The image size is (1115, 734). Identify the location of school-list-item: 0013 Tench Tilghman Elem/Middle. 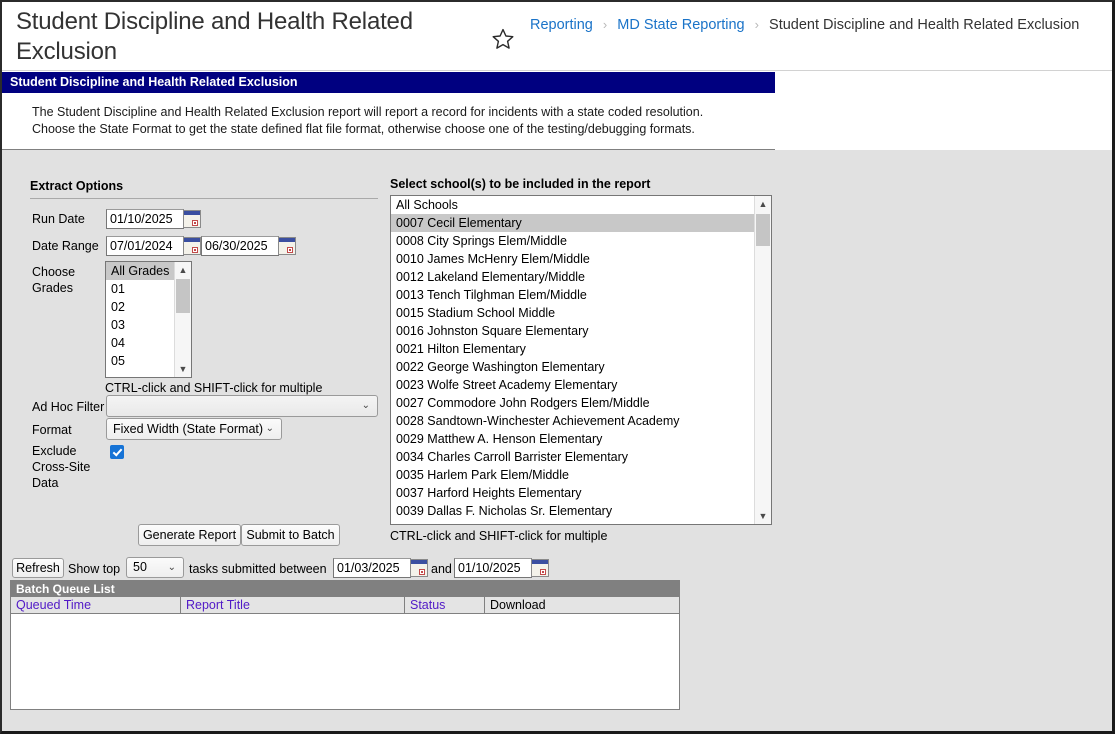
(581, 295).